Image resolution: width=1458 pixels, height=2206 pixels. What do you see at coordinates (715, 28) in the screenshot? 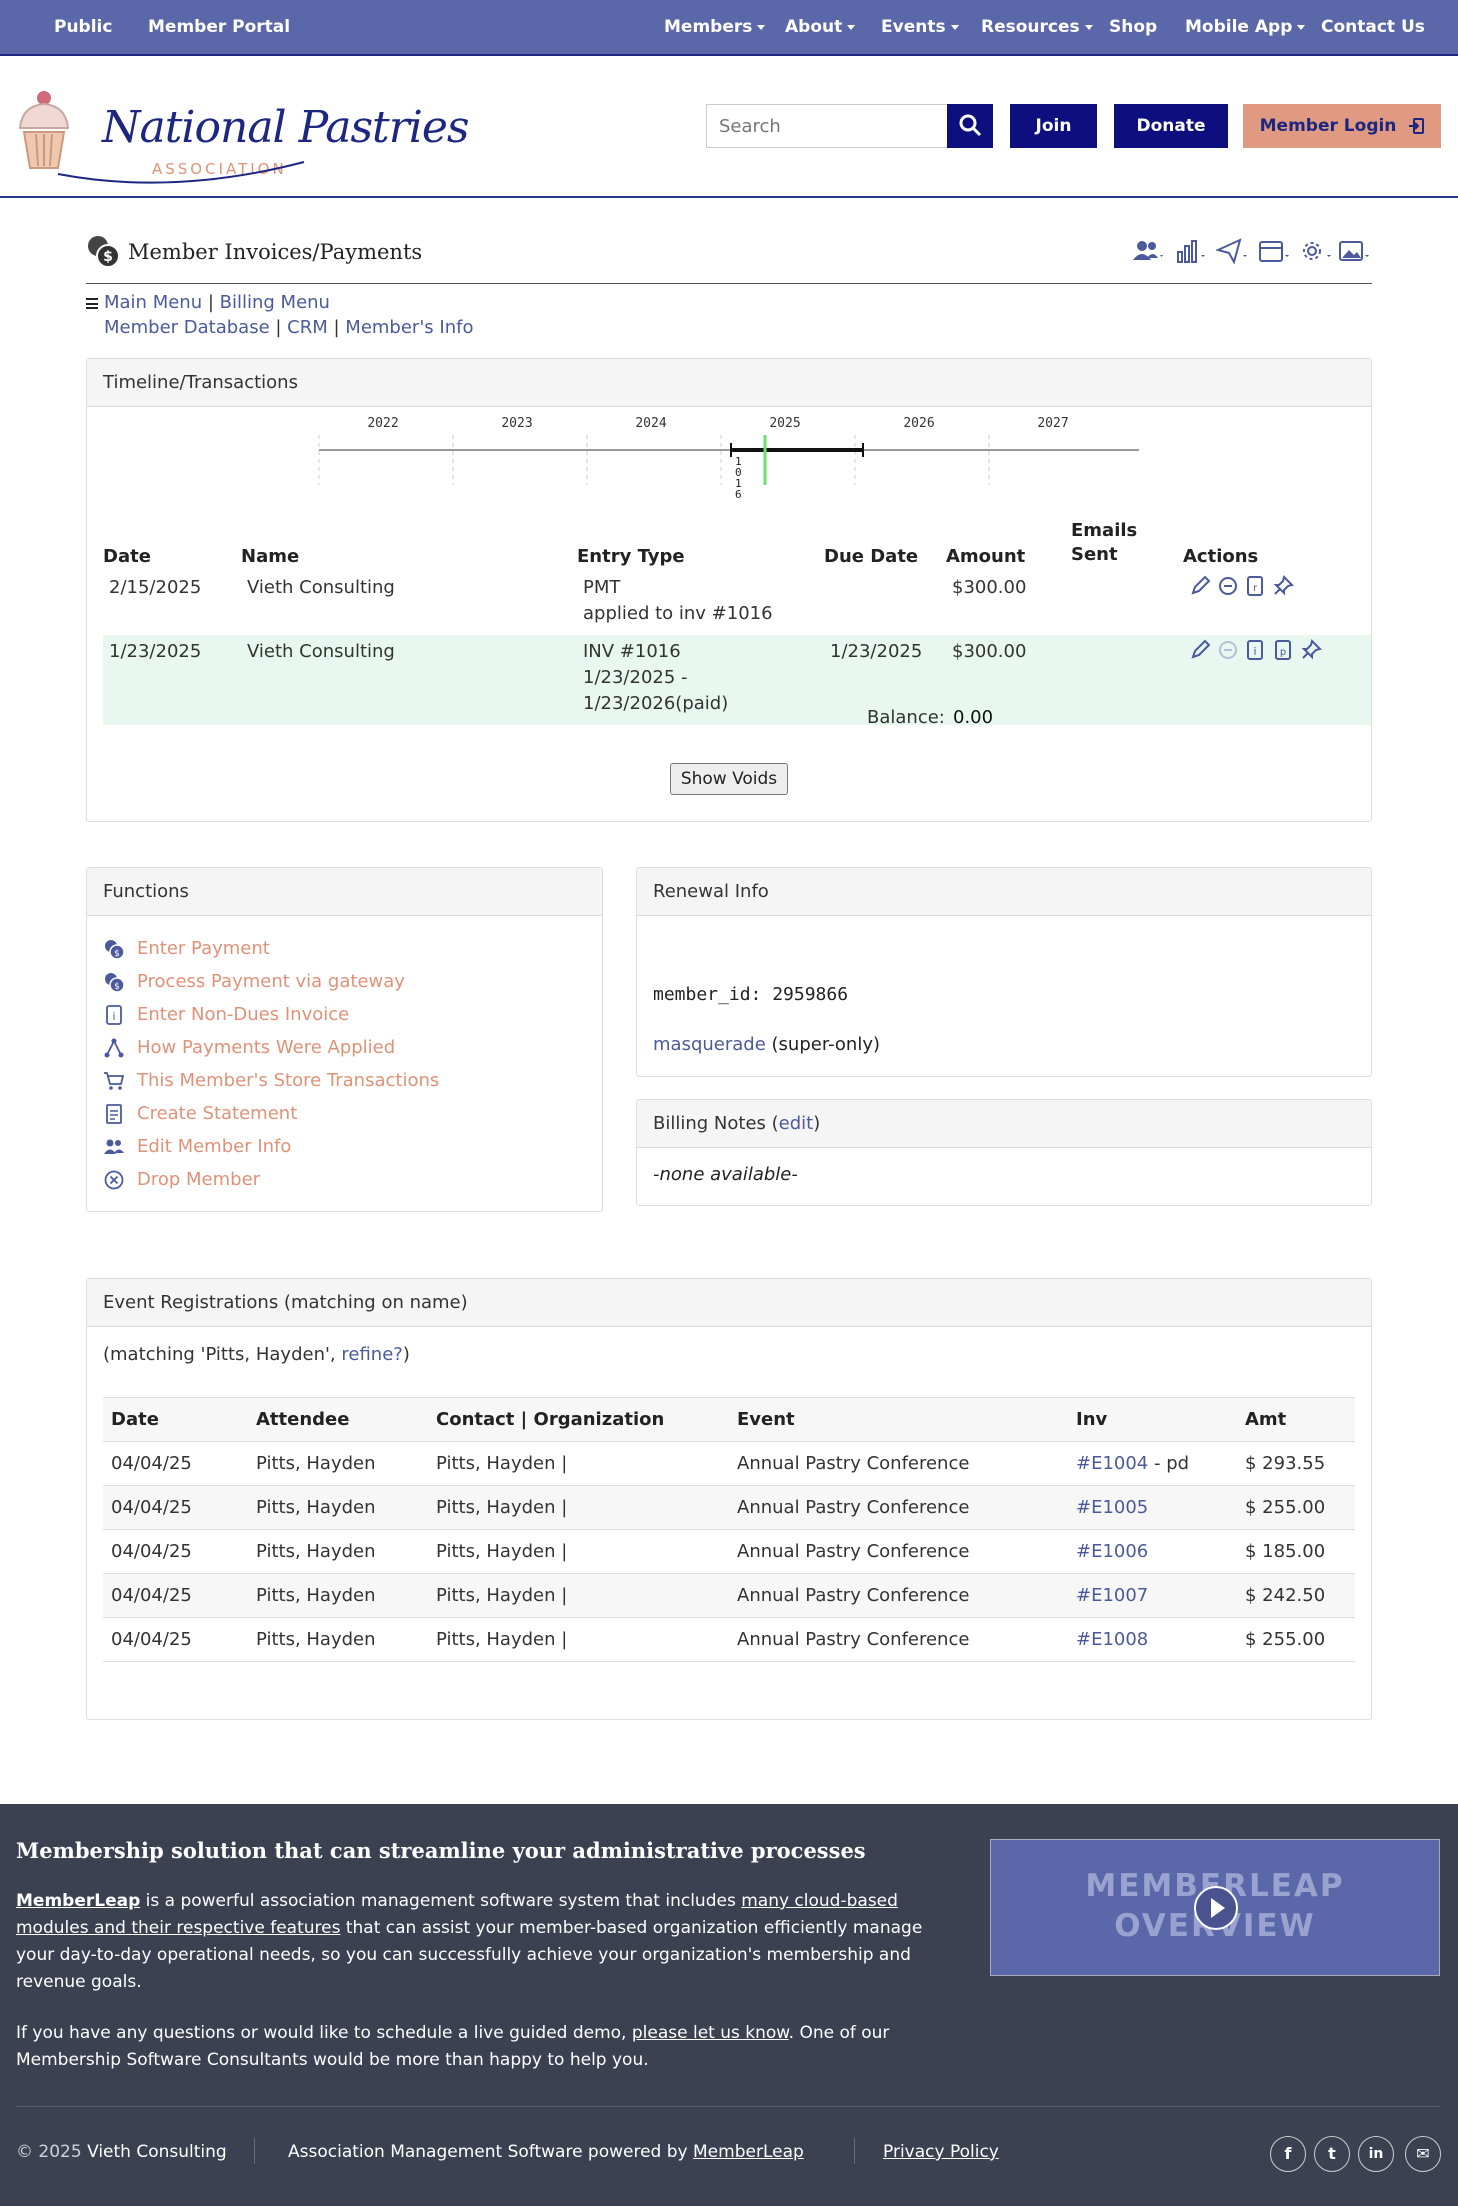
I see `nav-members: Members` at bounding box center [715, 28].